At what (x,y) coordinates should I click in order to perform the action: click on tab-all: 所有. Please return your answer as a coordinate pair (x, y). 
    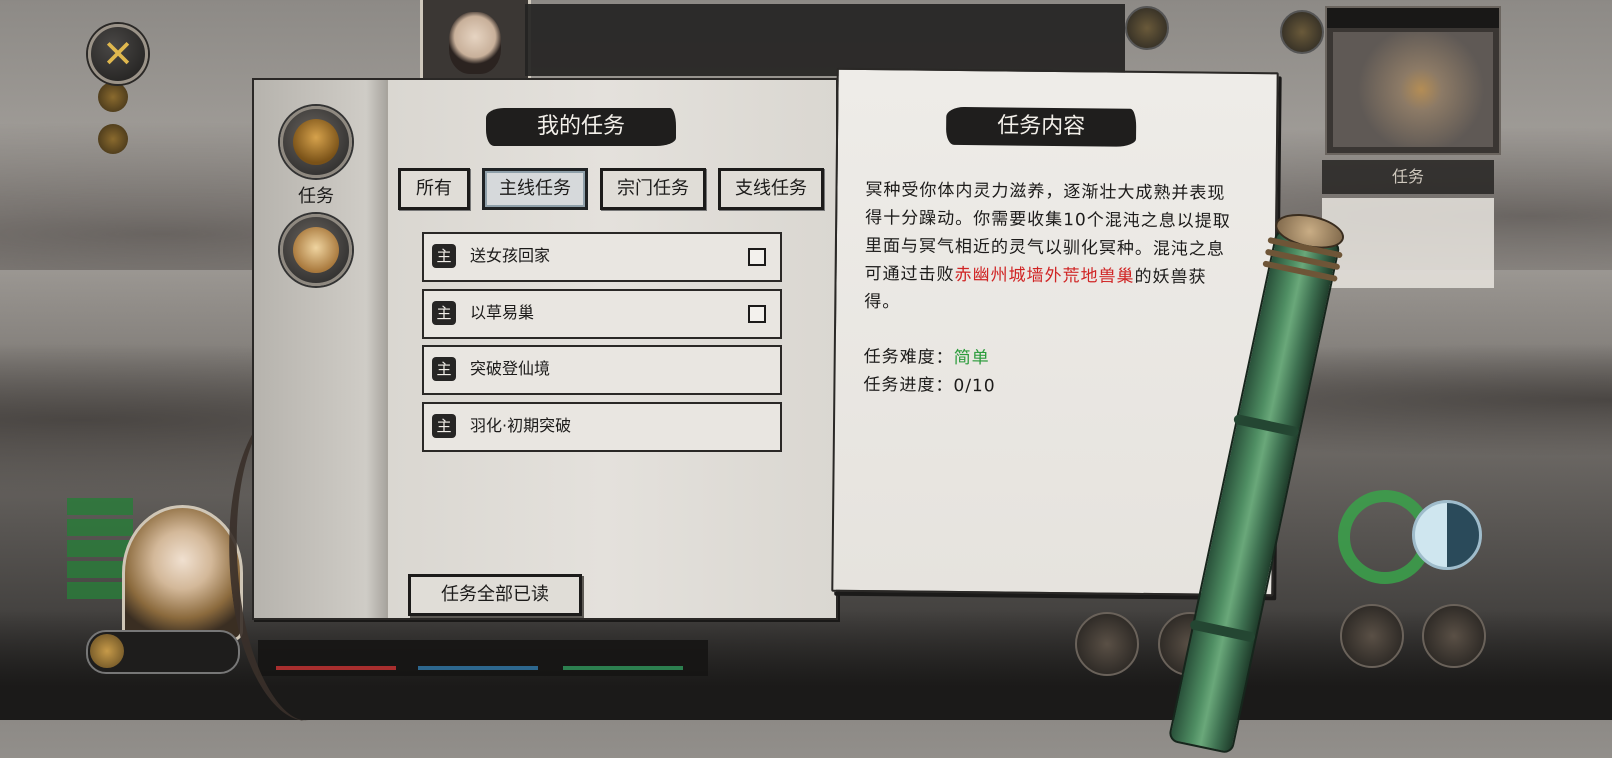
    Looking at the image, I should click on (434, 189).